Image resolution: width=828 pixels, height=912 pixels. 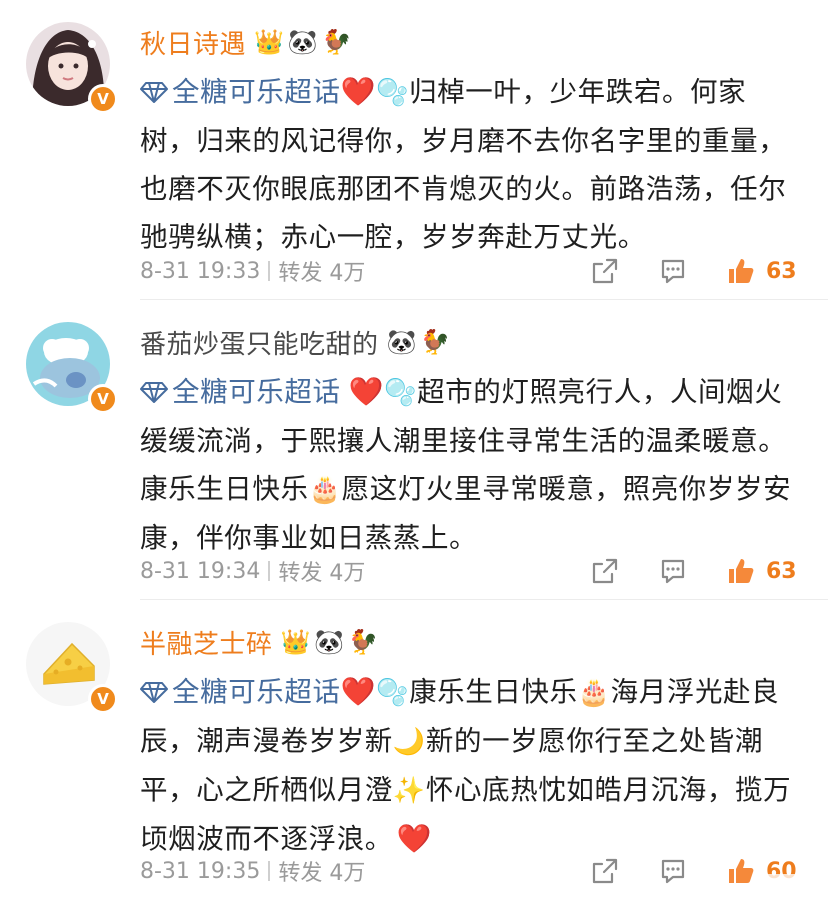 I want to click on timestamp: 8-31 19:33, so click(x=200, y=271).